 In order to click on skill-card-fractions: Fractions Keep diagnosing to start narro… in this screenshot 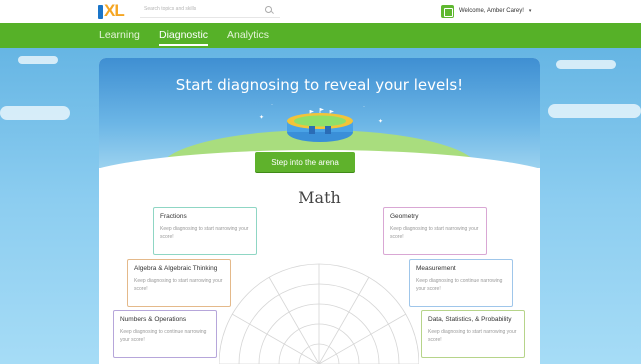, I will do `click(205, 231)`.